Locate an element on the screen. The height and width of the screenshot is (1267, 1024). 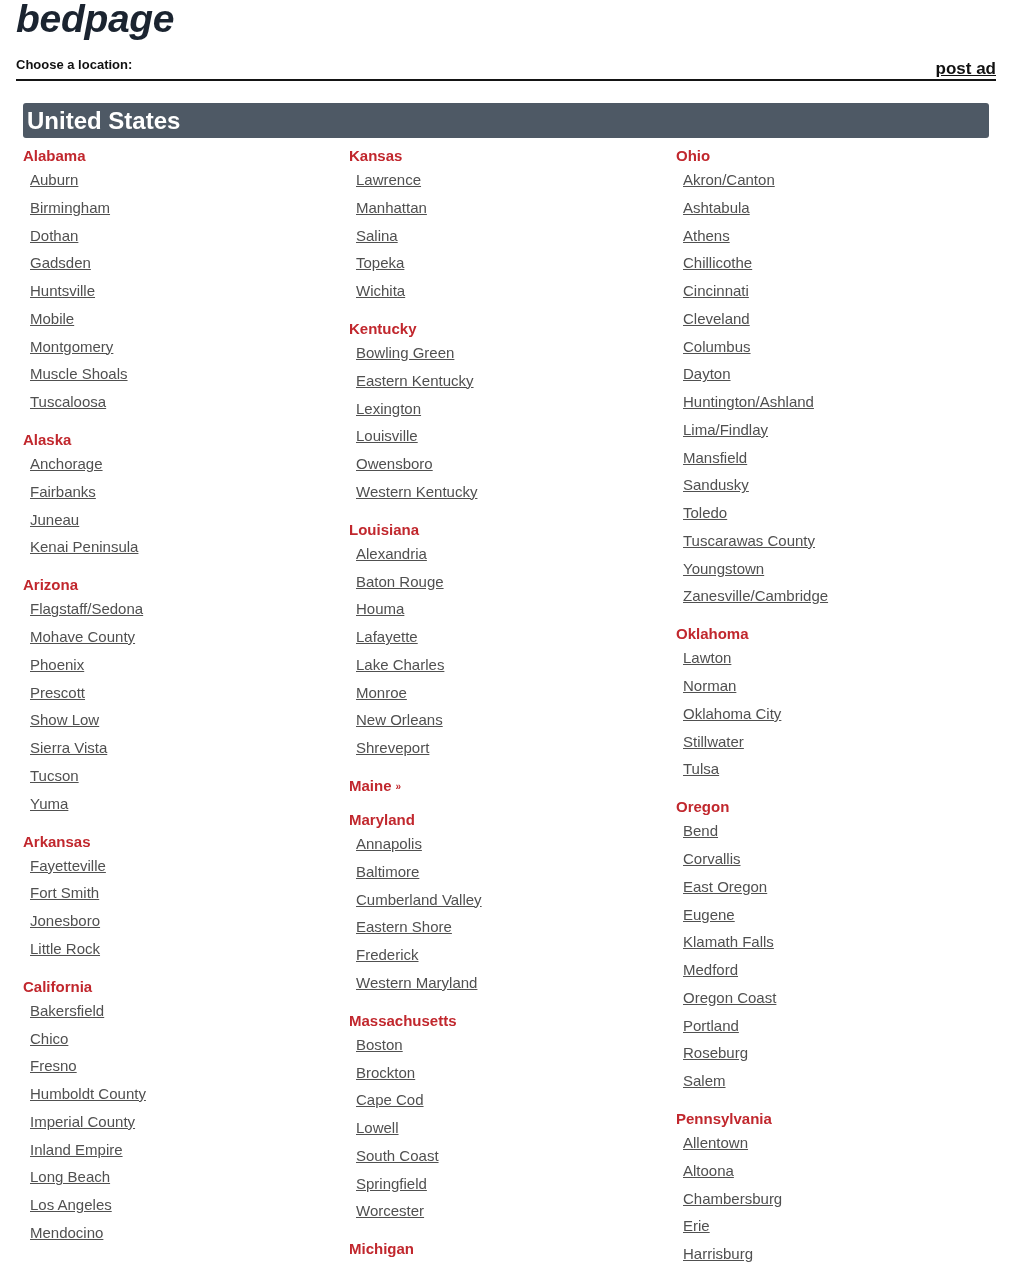
city-link: Norman is located at coordinates (710, 686).